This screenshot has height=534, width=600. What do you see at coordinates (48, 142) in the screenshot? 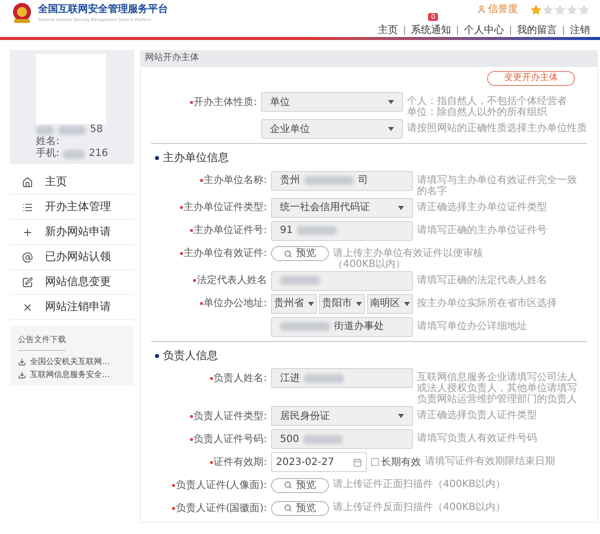
I see `profile-label: 姓名:` at bounding box center [48, 142].